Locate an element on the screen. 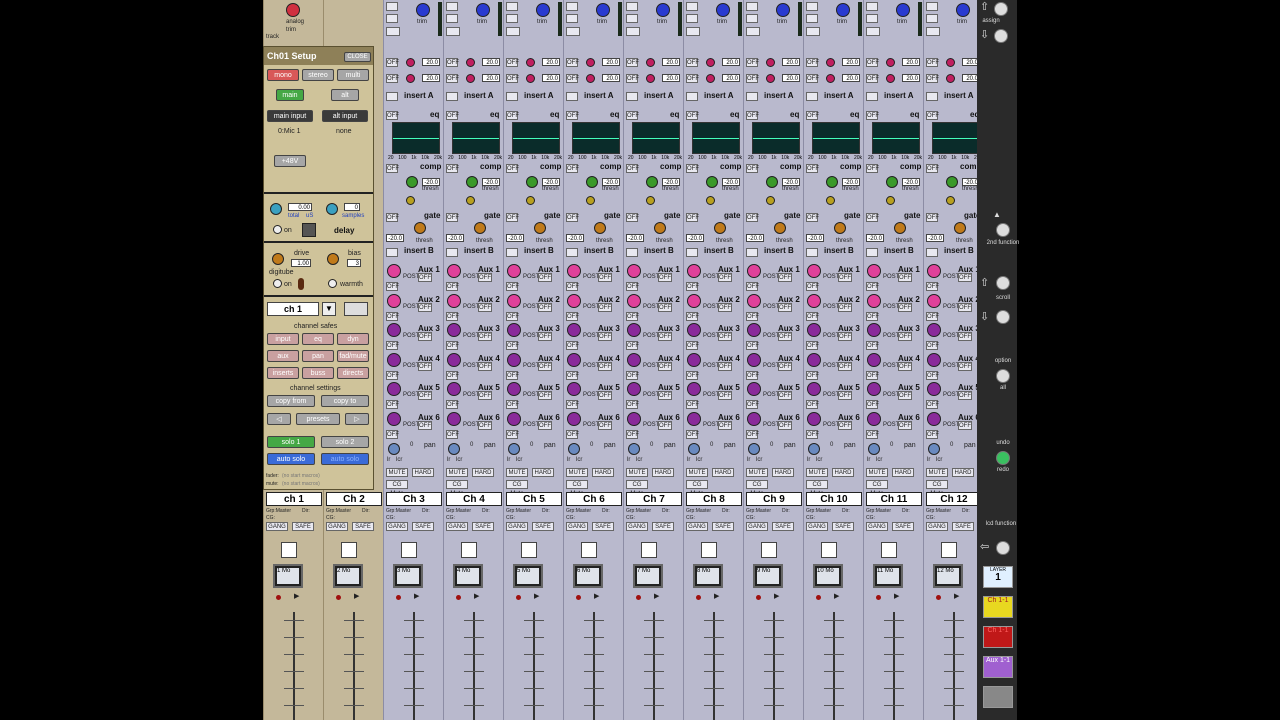 Image resolution: width=1280 pixels, height=720 pixels. alt-input-button: alt input is located at coordinates (345, 116).